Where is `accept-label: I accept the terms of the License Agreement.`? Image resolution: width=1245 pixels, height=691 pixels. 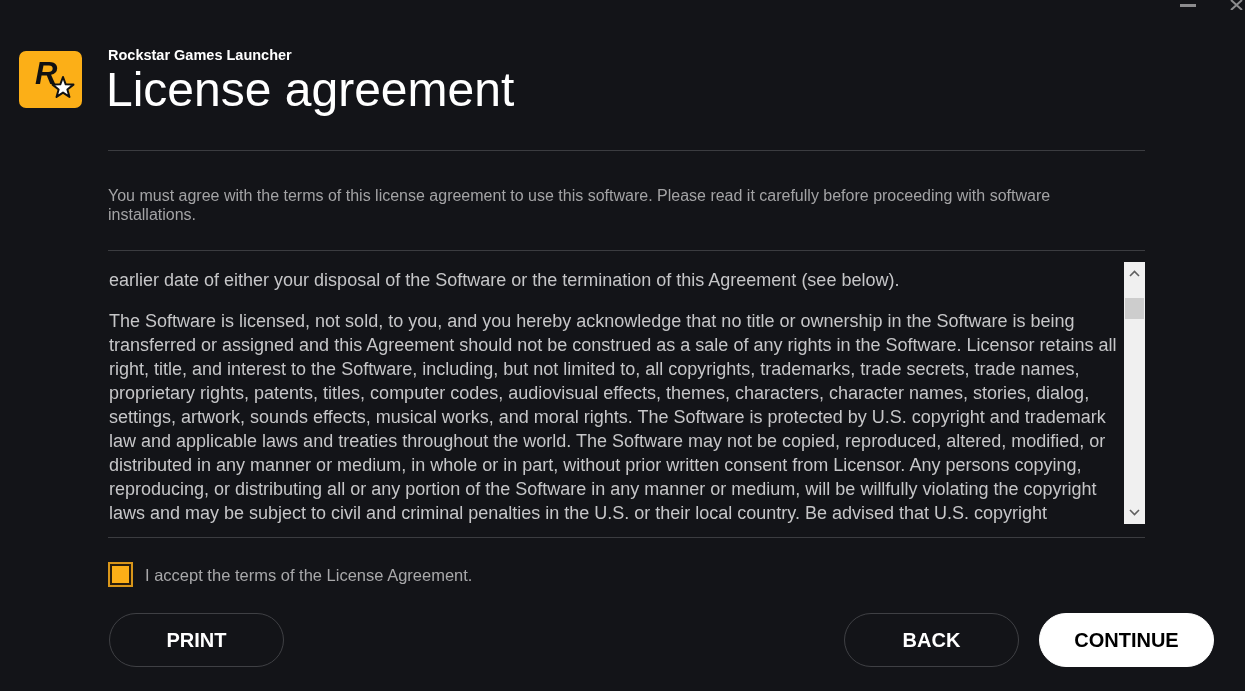 accept-label: I accept the terms of the License Agreement. is located at coordinates (309, 574).